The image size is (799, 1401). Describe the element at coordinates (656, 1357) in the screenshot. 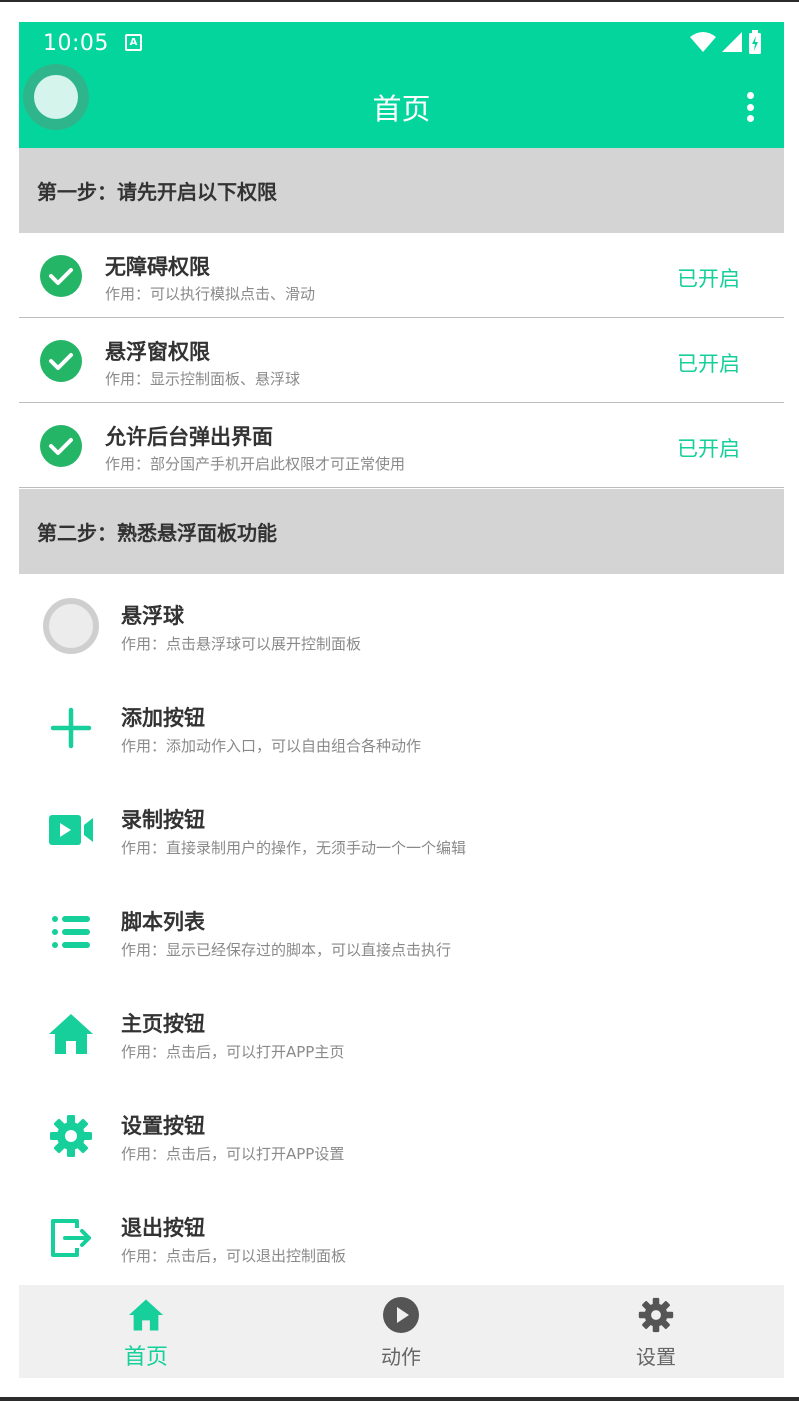

I see `nav-label: 设置` at that location.